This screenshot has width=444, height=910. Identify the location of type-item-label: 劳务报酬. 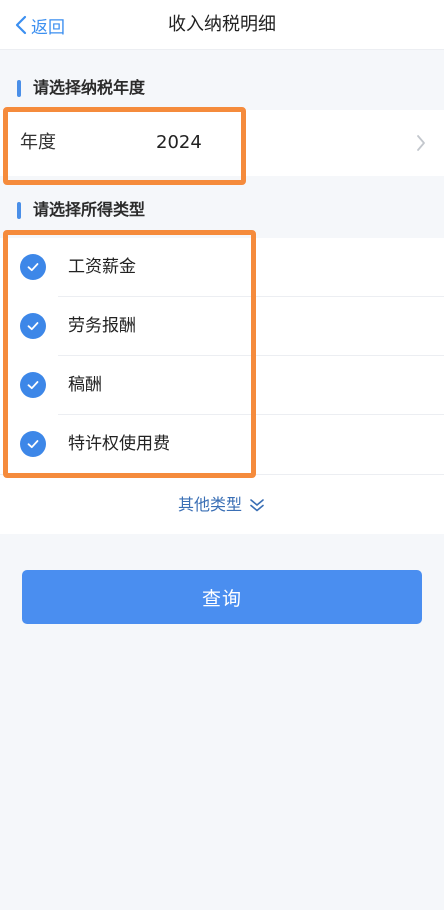
(102, 326).